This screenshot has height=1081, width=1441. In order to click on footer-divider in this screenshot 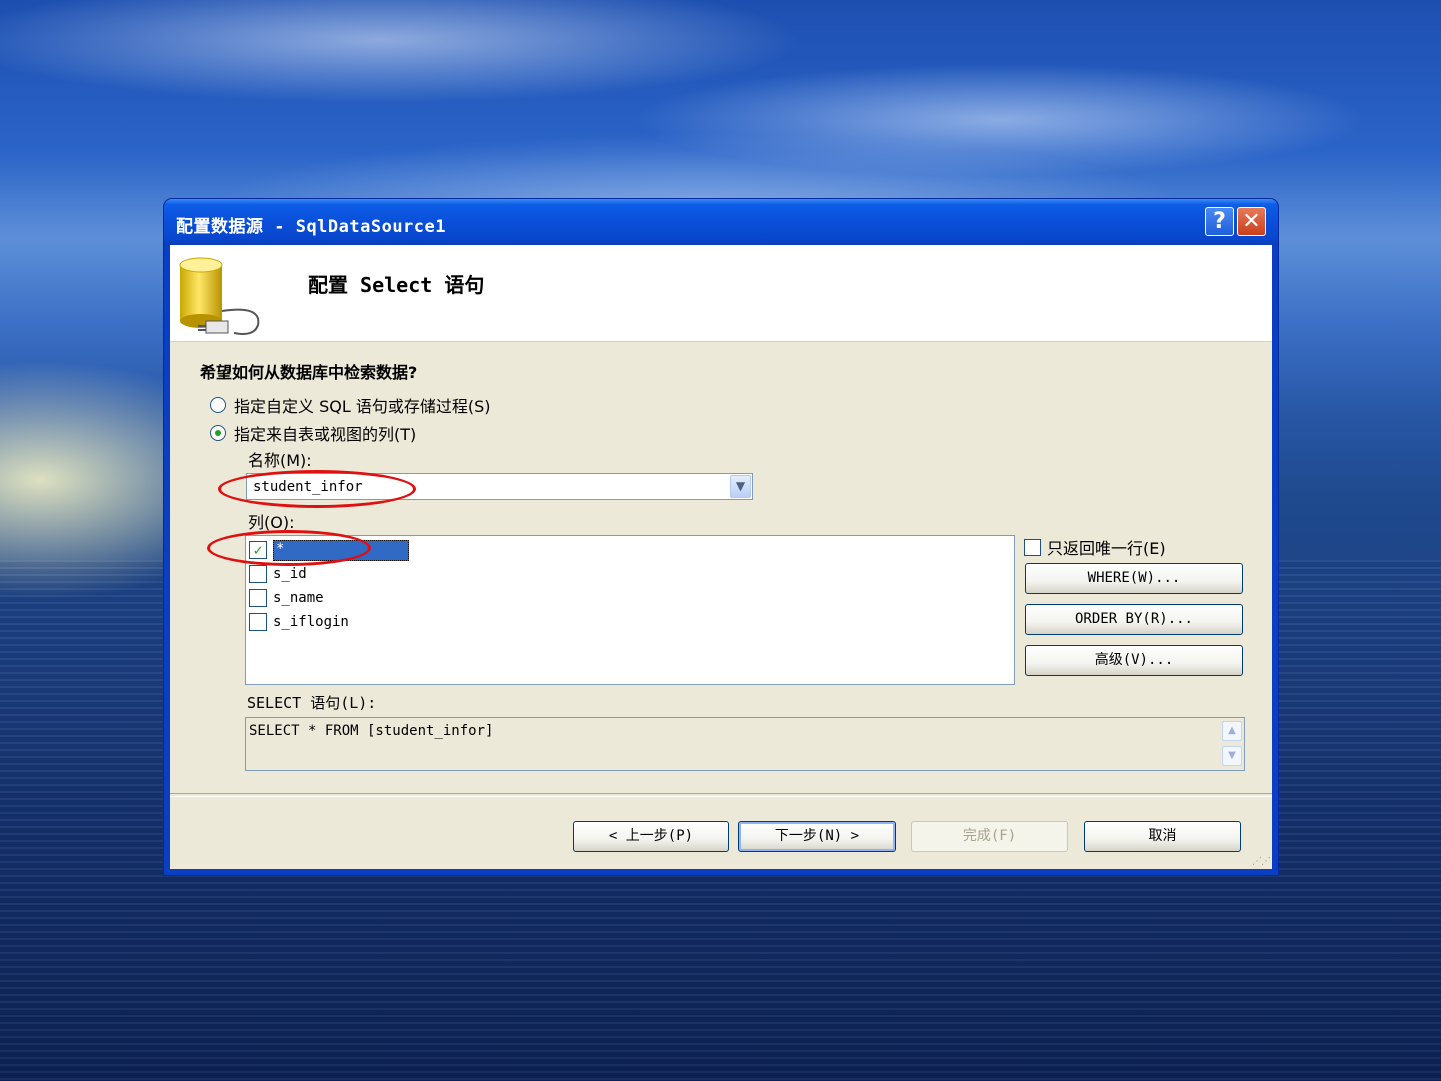, I will do `click(721, 795)`.